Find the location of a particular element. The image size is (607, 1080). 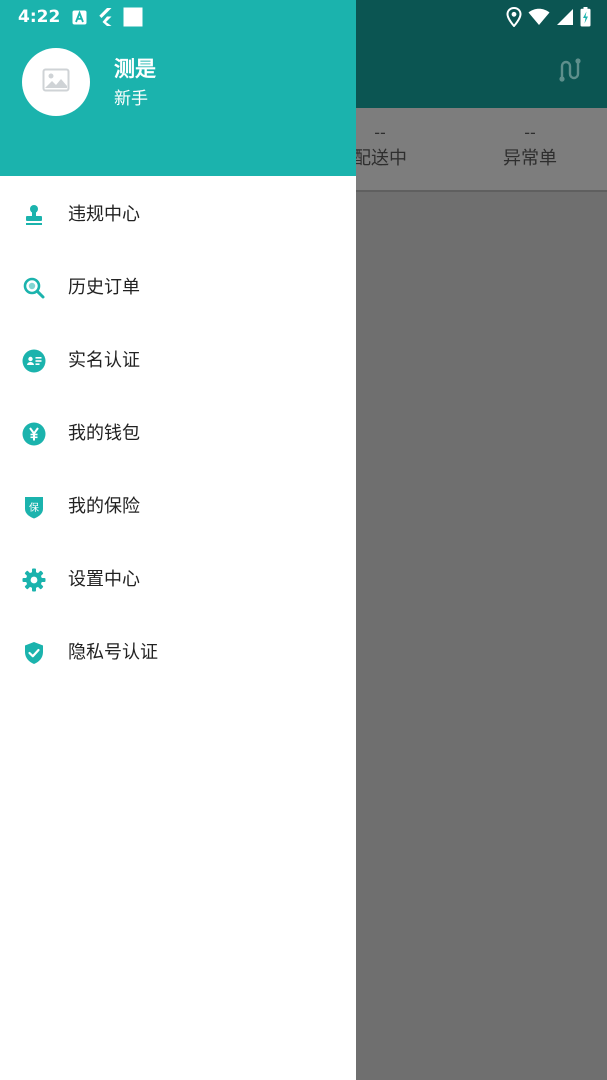

menu-item-violation-center: 违规中心 is located at coordinates (178, 214).